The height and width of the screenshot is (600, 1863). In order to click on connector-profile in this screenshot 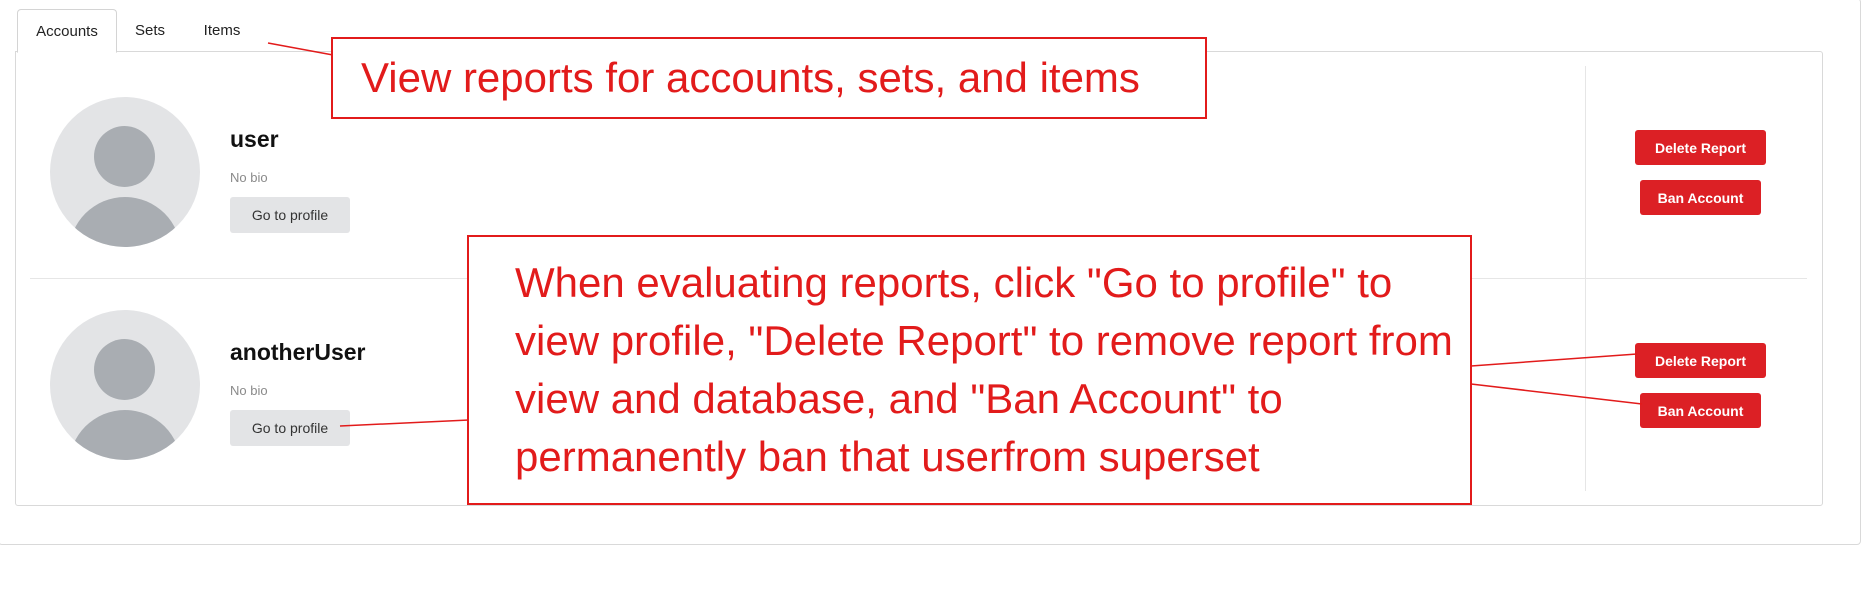, I will do `click(404, 423)`.